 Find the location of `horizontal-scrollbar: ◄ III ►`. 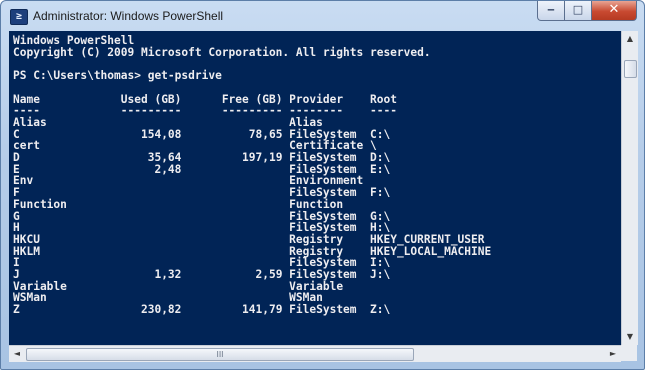

horizontal-scrollbar: ◄ III ► is located at coordinates (315, 353).